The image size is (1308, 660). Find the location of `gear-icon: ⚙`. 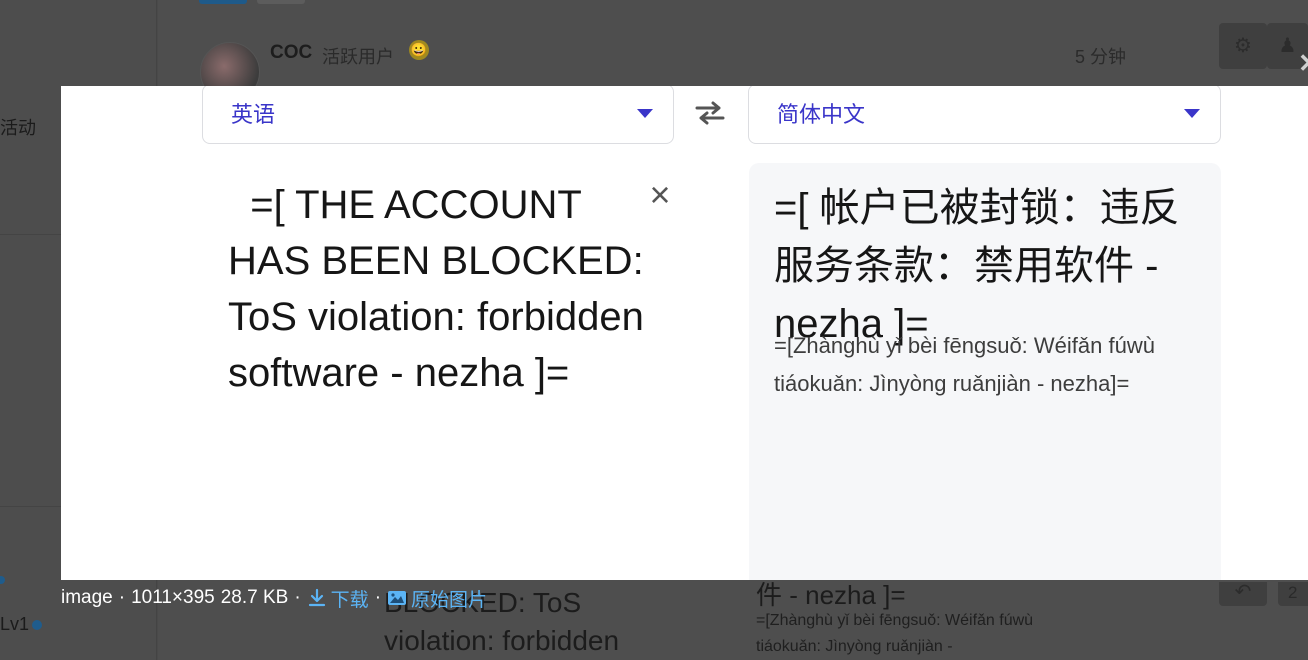

gear-icon: ⚙ is located at coordinates (1243, 46).